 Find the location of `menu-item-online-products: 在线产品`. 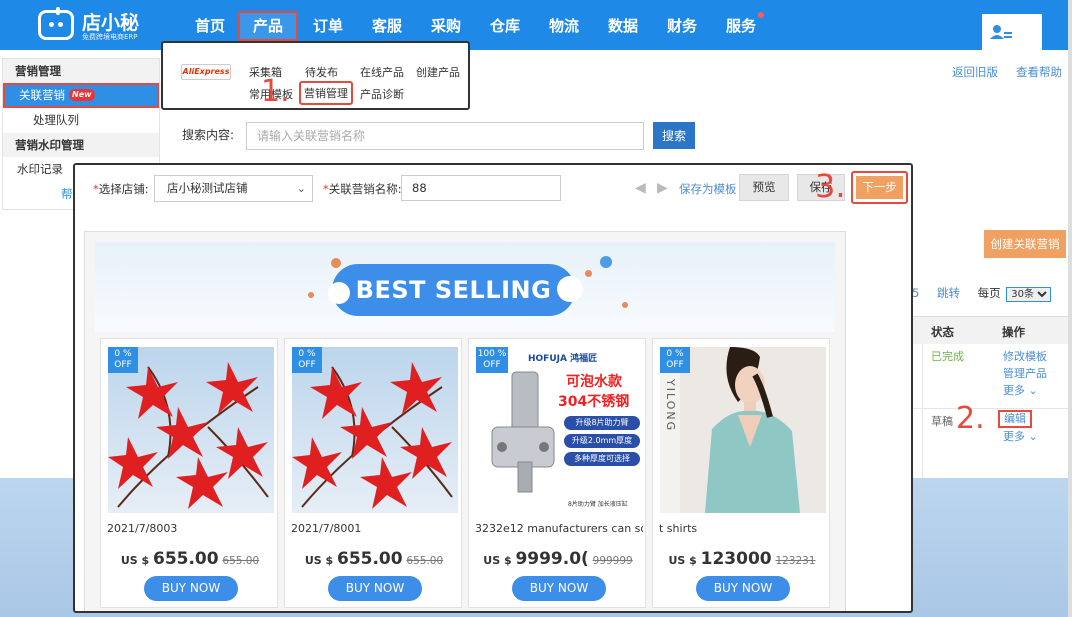

menu-item-online-products: 在线产品 is located at coordinates (382, 72).